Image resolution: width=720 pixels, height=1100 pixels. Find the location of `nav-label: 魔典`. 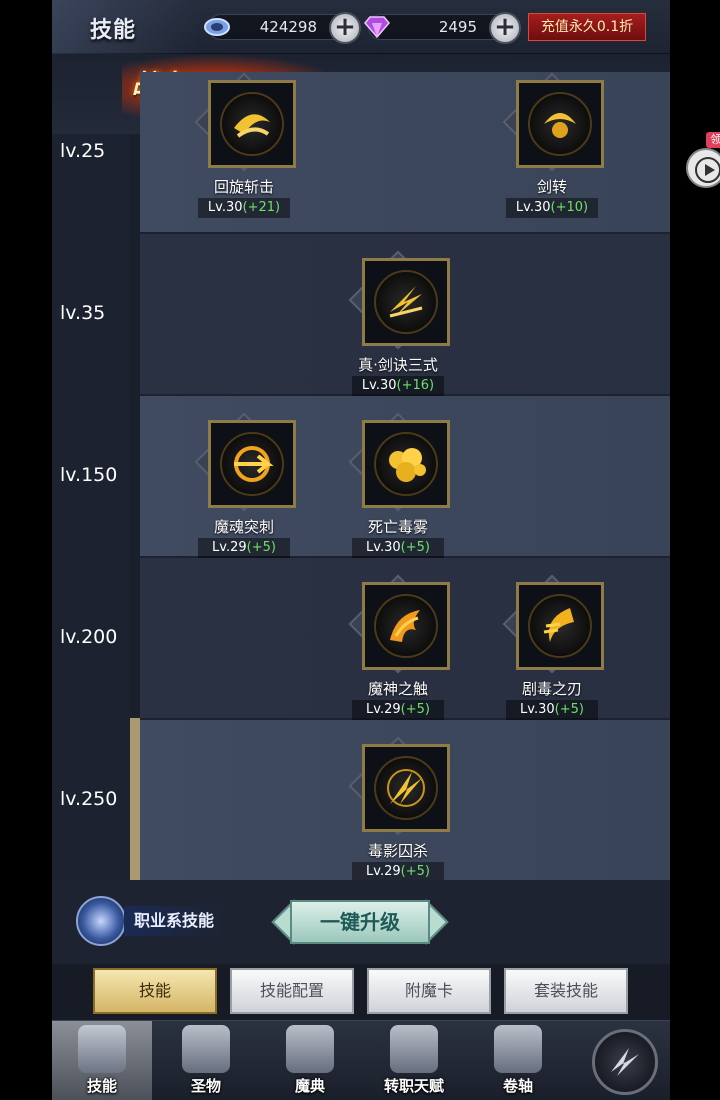

nav-label: 魔典 is located at coordinates (309, 1086).